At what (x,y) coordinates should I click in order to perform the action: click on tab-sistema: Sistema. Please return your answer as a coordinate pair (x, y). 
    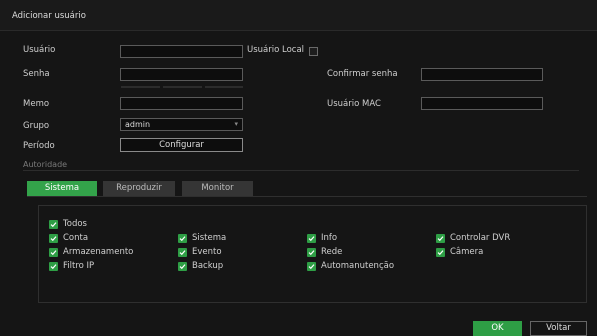
    Looking at the image, I should click on (62, 188).